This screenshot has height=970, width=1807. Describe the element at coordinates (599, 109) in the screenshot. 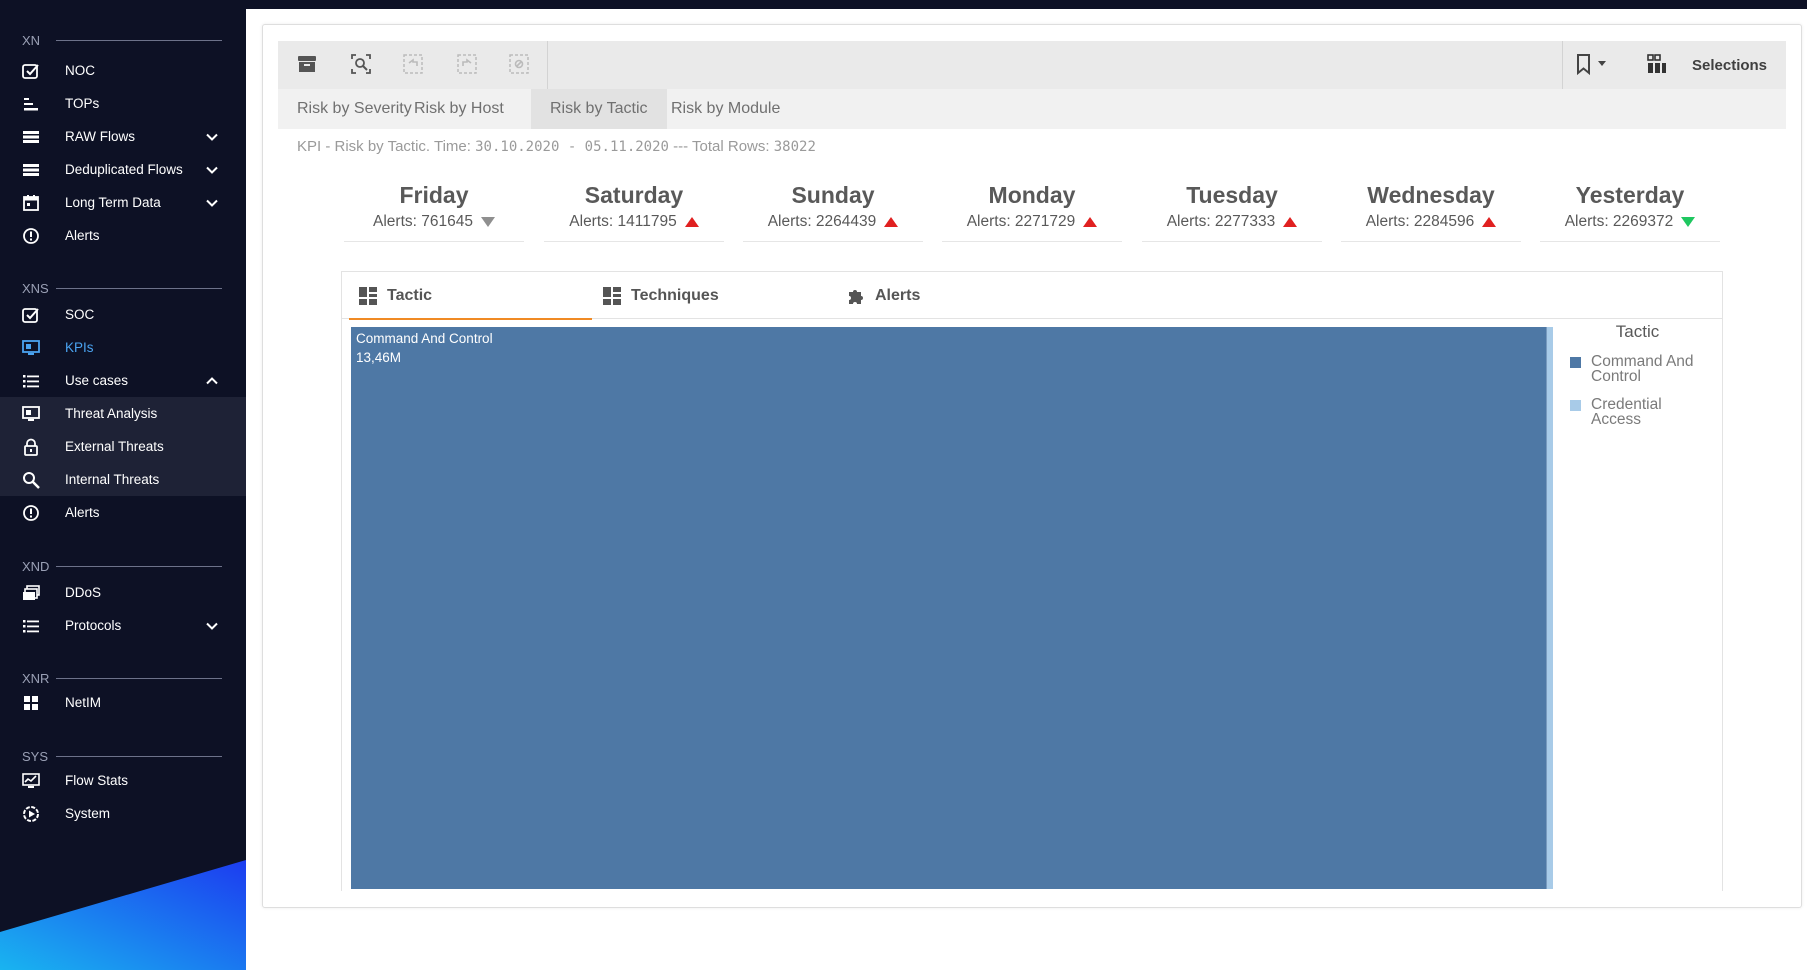

I see `tab-risk-by-tactic: Risk by Tactic` at that location.